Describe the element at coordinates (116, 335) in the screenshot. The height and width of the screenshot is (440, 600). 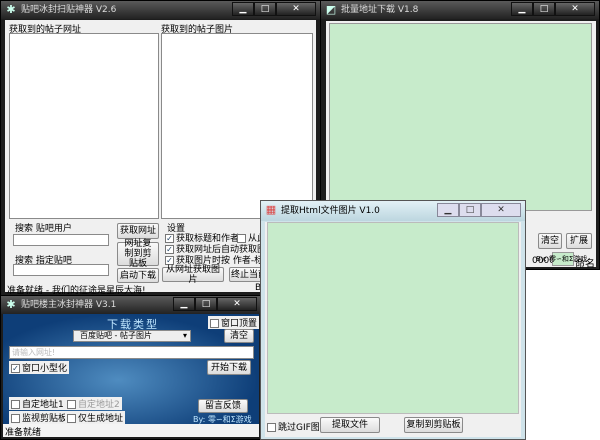
I see `dropdown-value: 百度贴吧 - 帖子图片` at that location.